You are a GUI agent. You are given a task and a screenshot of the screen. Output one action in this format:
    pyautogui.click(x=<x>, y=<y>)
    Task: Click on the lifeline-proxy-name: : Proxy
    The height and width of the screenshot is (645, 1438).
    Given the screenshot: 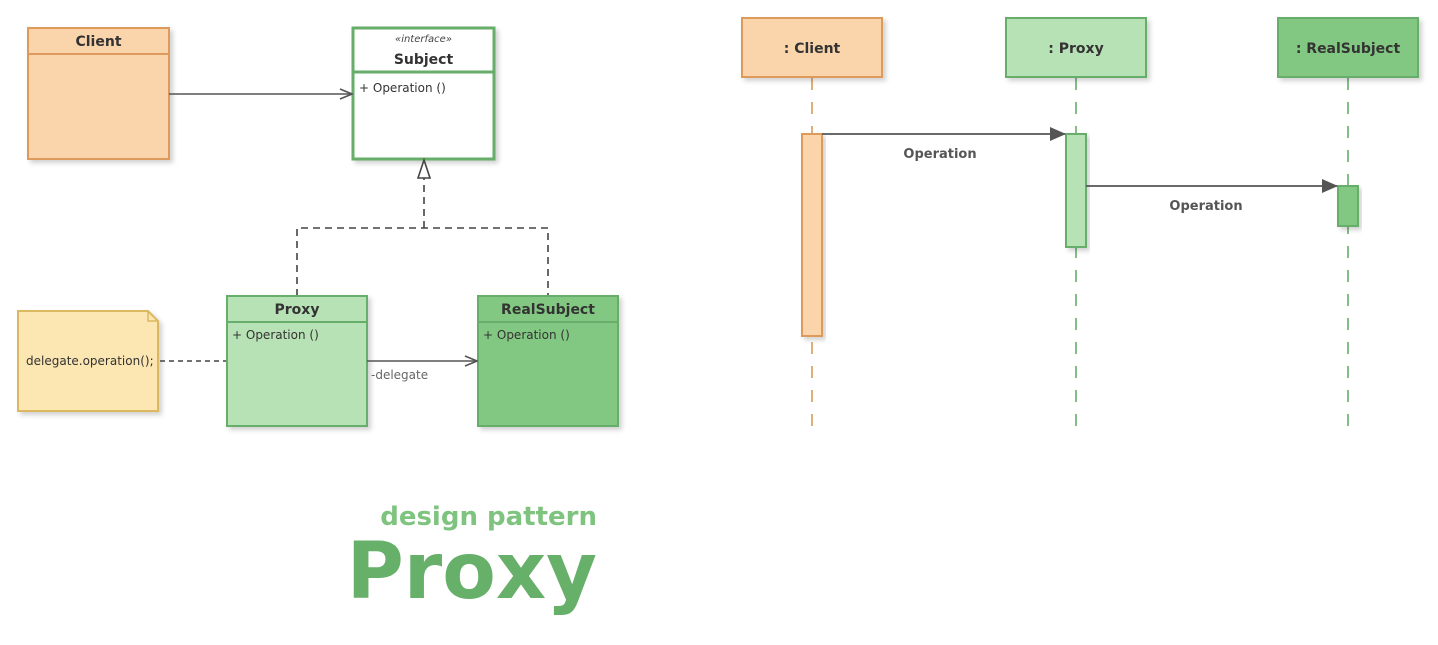 What is the action you would take?
    pyautogui.click(x=1075, y=49)
    